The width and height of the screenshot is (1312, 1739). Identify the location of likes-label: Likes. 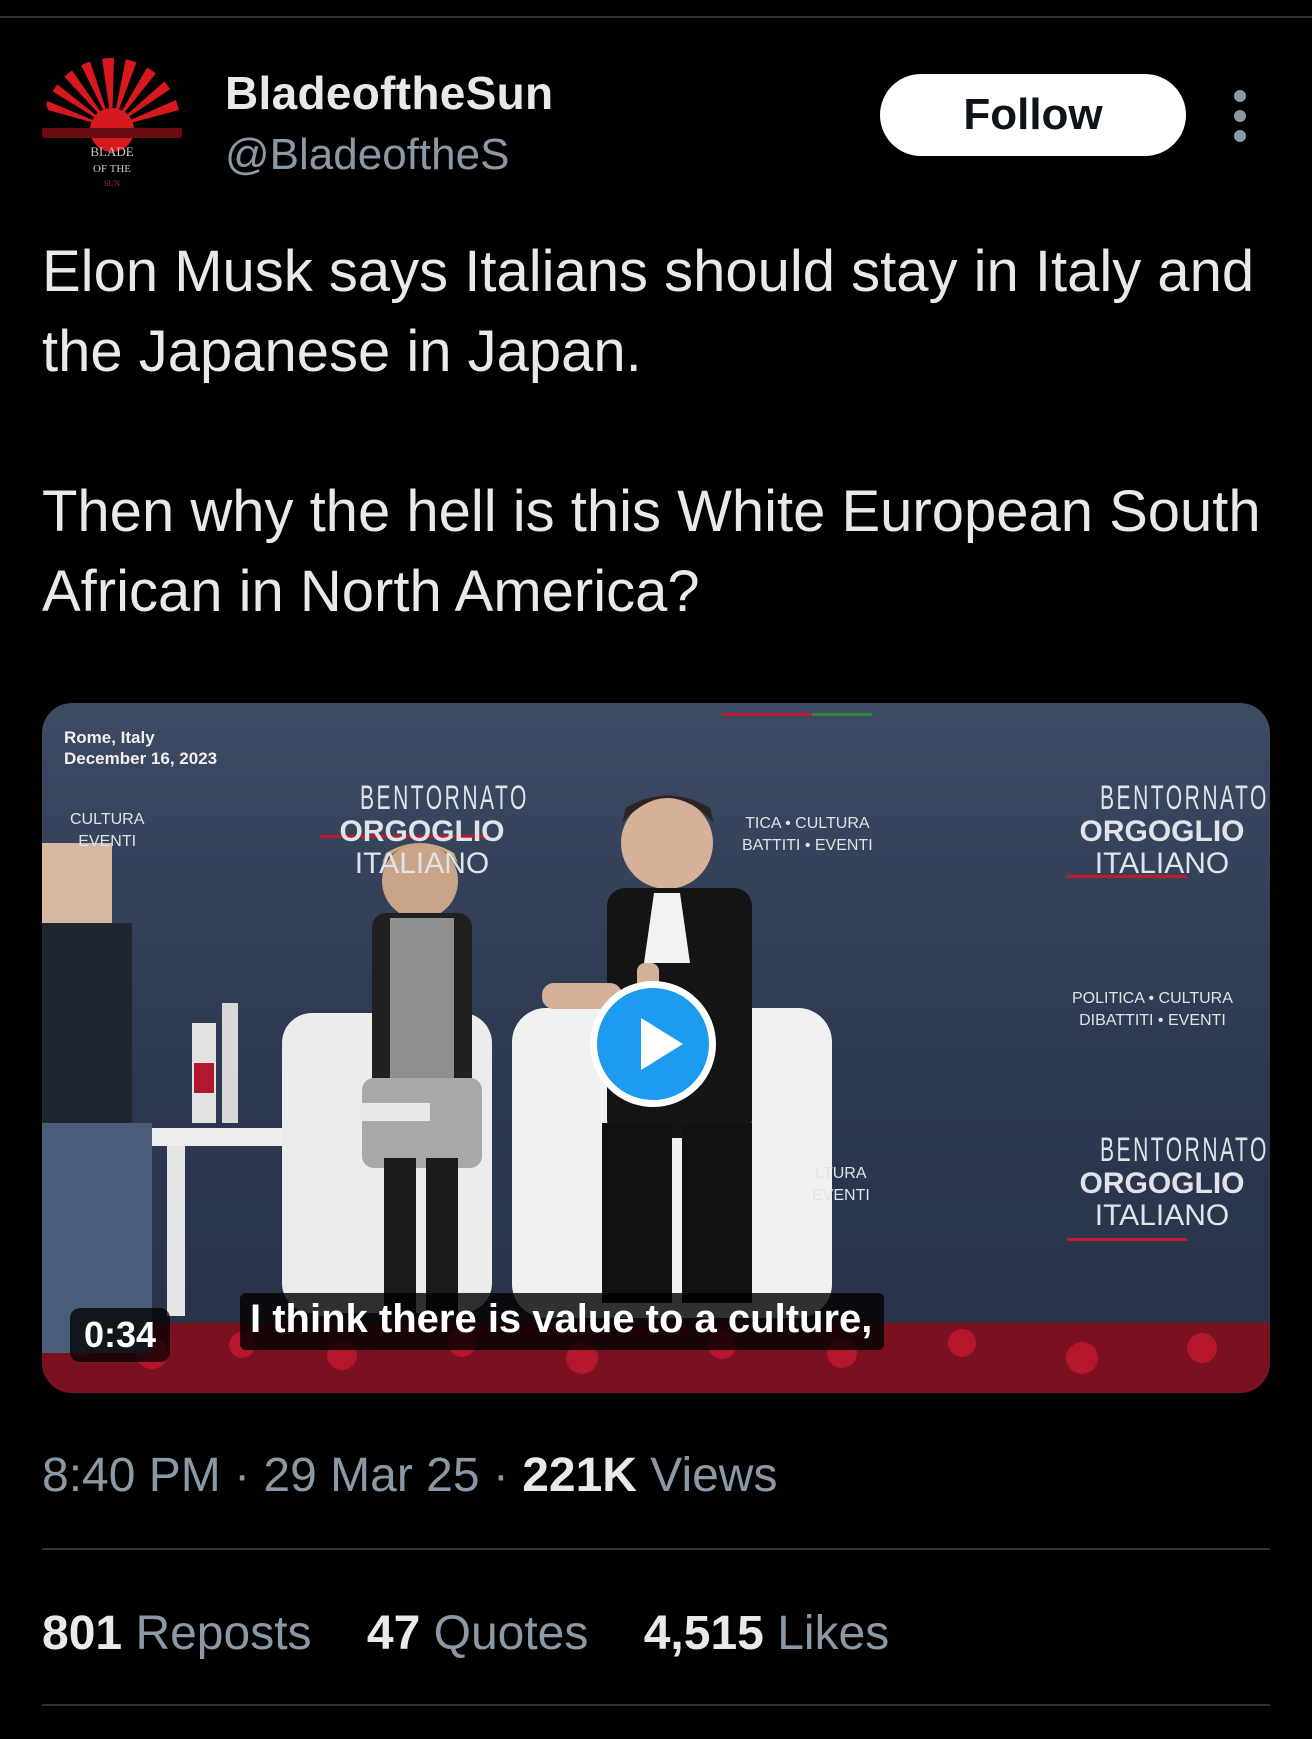
(833, 1633).